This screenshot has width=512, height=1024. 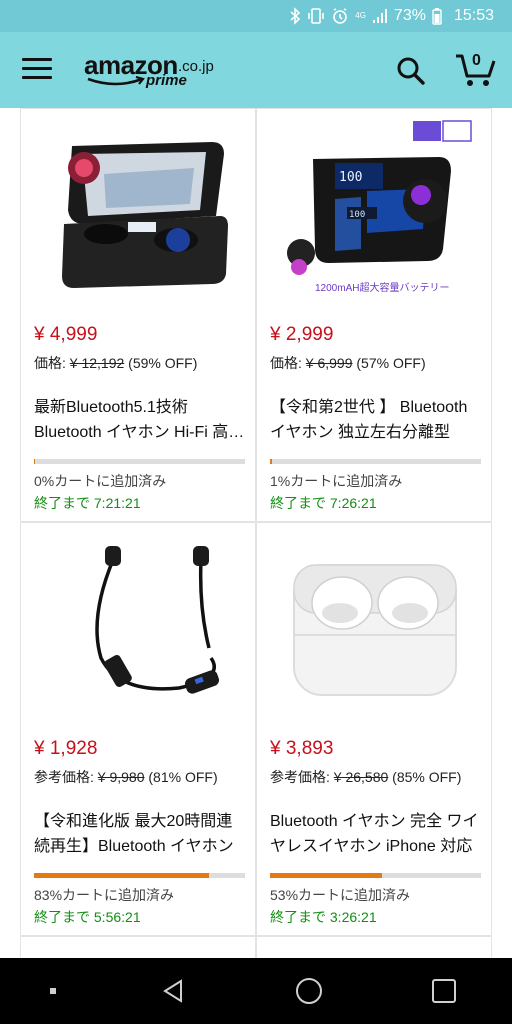 I want to click on battery-percent: 73%, so click(x=409, y=15).